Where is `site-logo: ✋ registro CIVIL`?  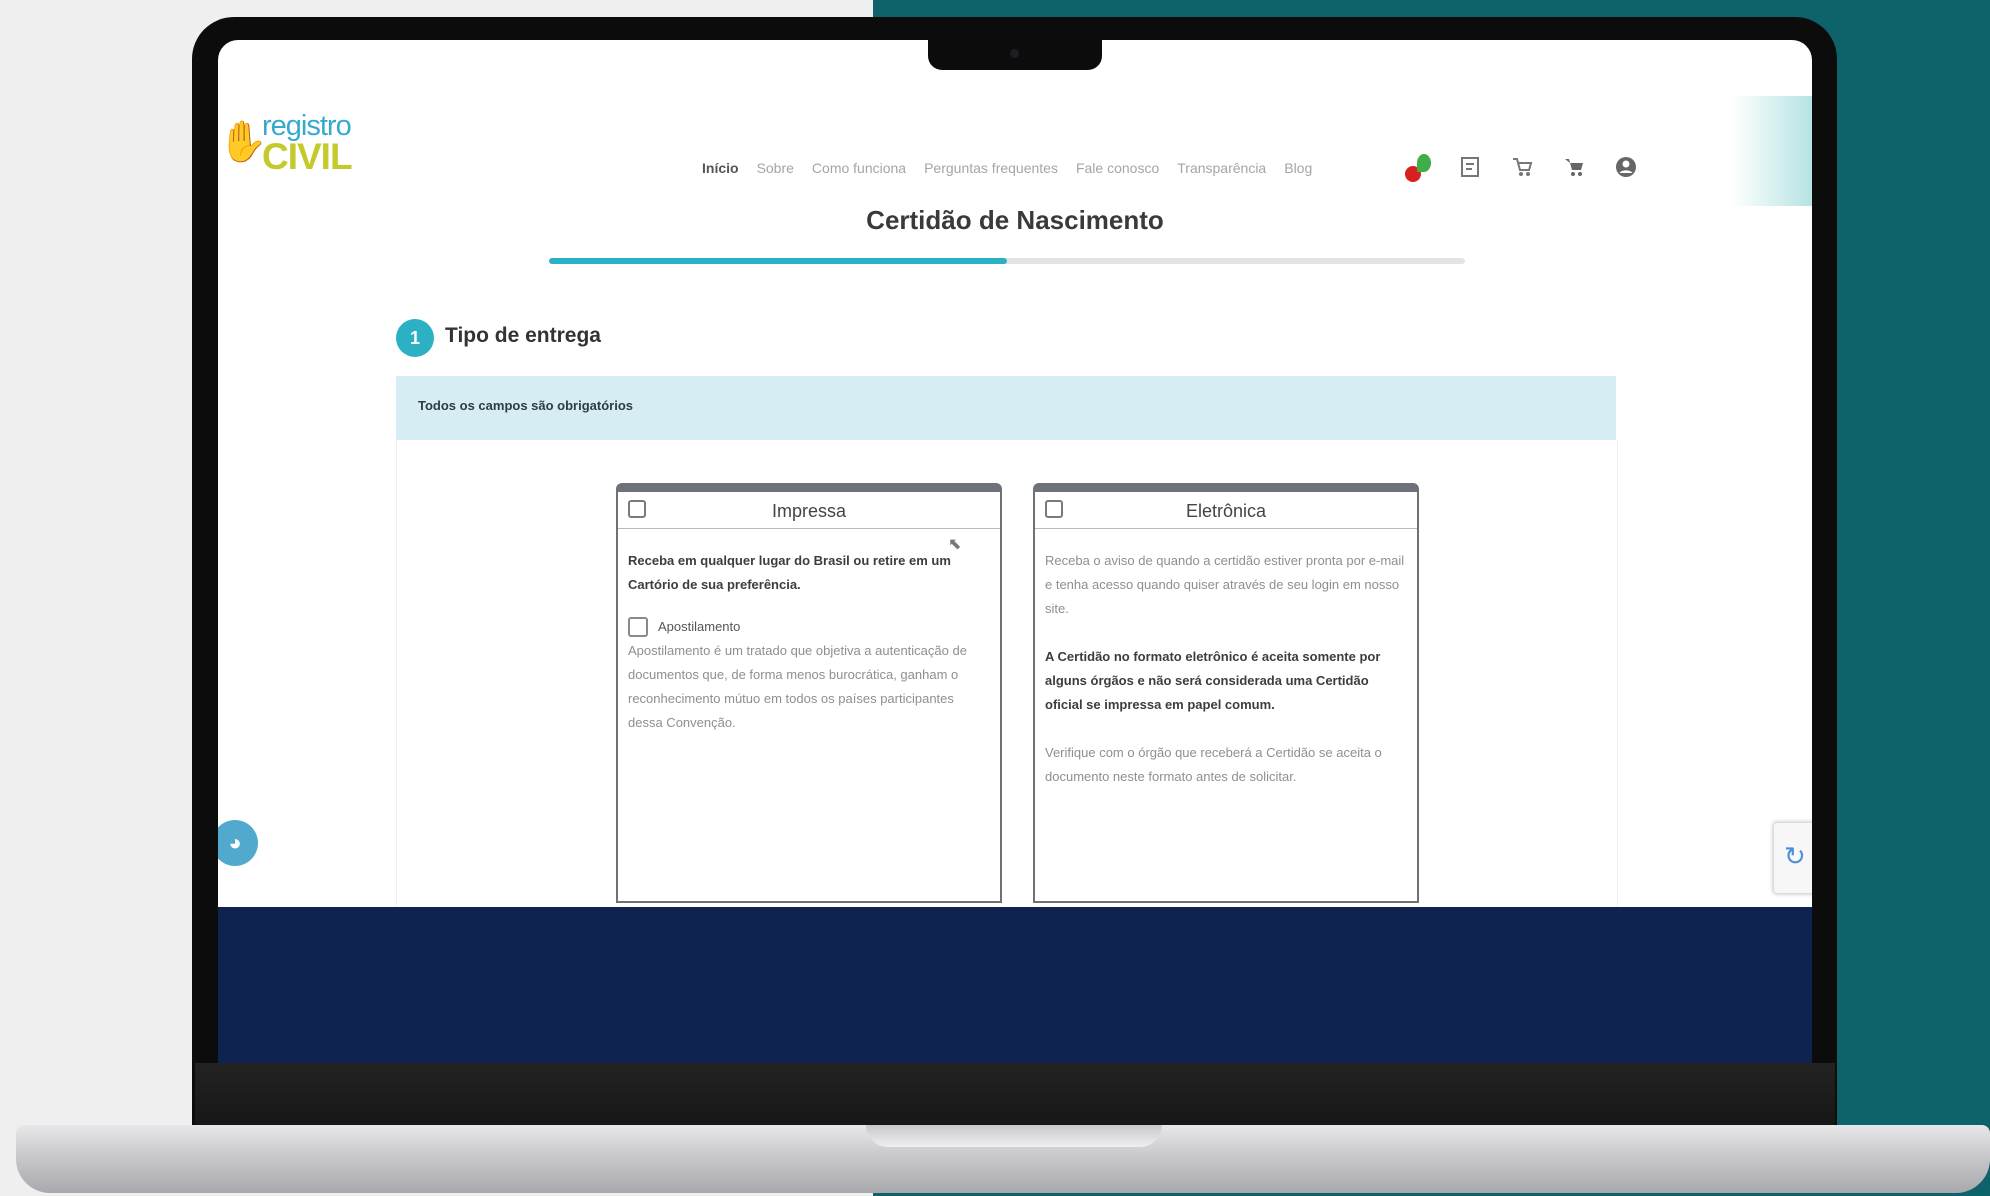
site-logo: ✋ registro CIVIL is located at coordinates (288, 143).